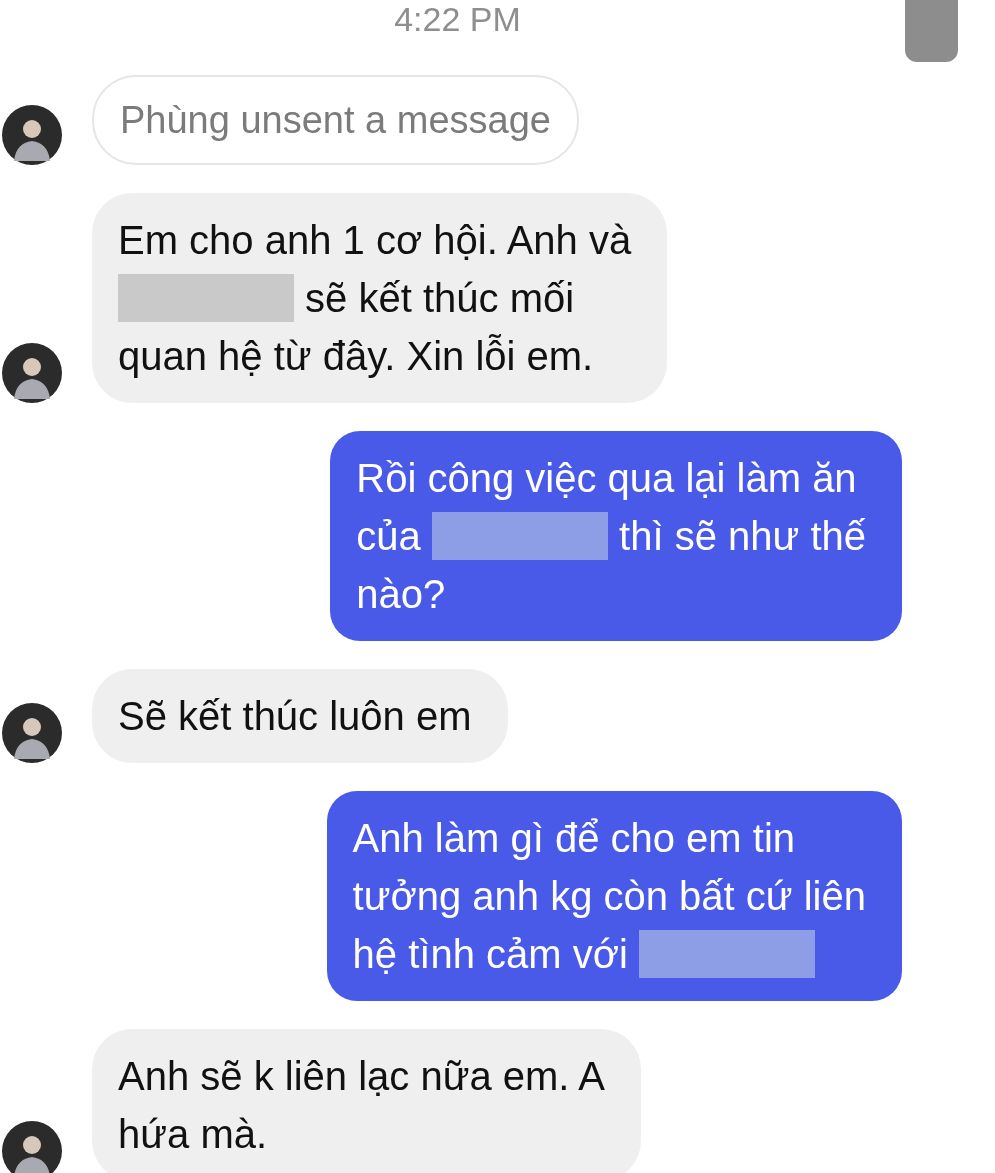 Image resolution: width=995 pixels, height=1173 pixels. I want to click on message-bubble: Anh sẽ k liên lạc nữa em. A hứa mà., so click(367, 1101).